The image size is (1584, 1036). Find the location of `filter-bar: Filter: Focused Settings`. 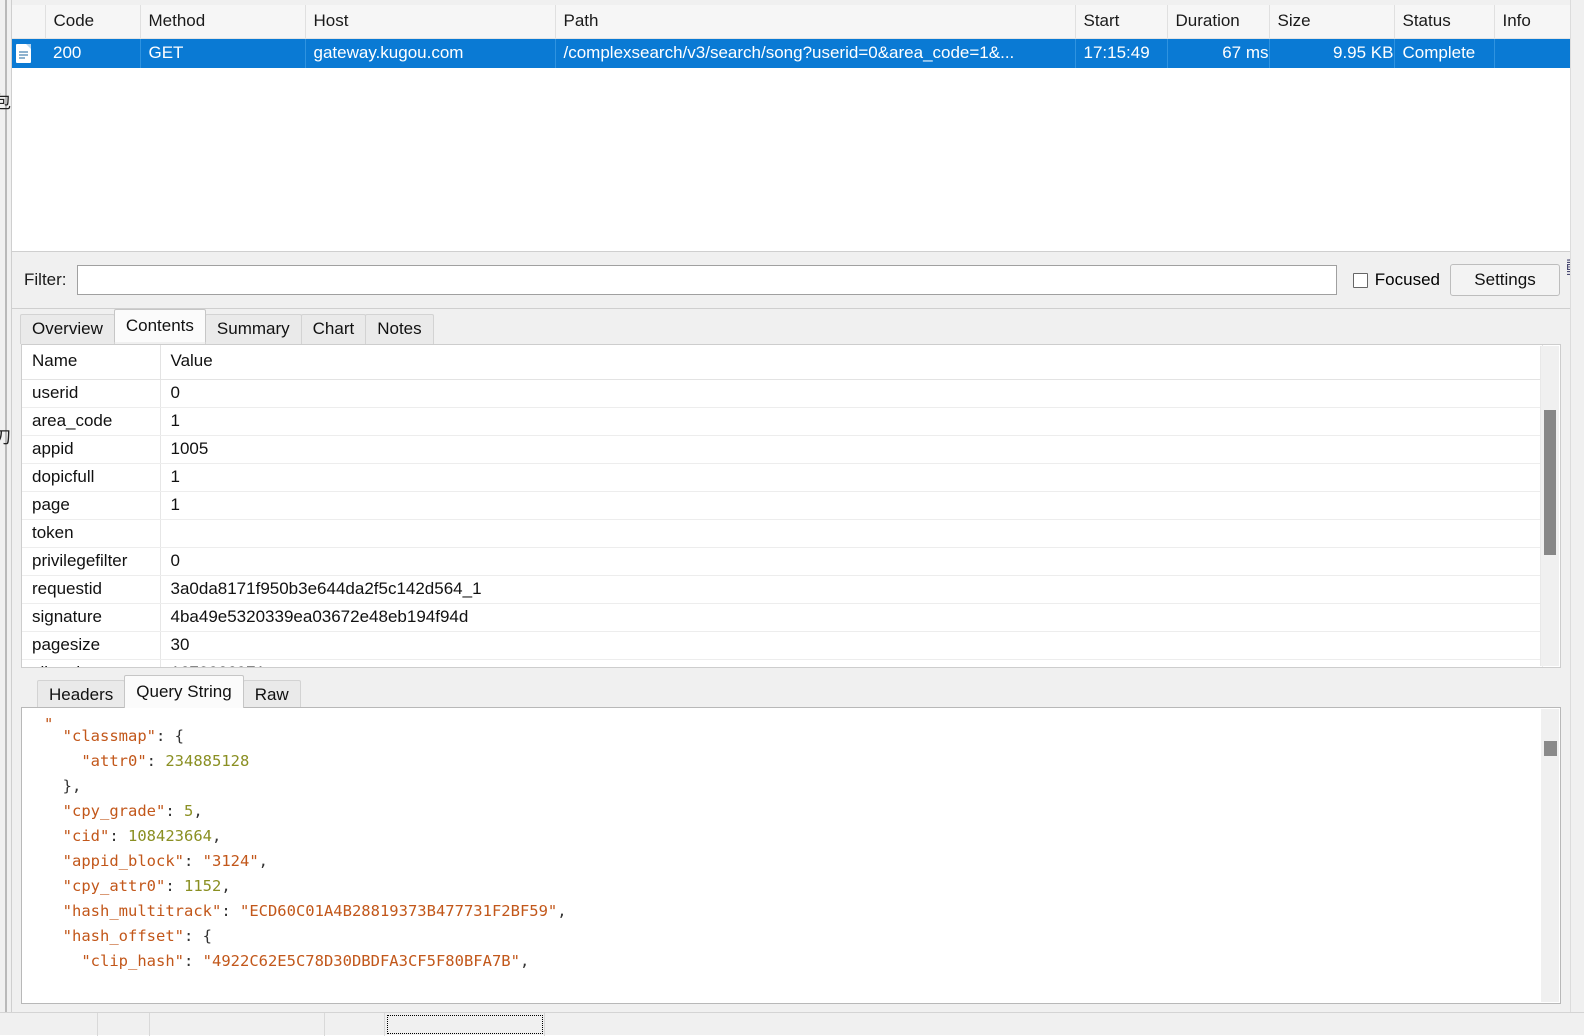

filter-bar: Filter: Focused Settings is located at coordinates (791, 280).